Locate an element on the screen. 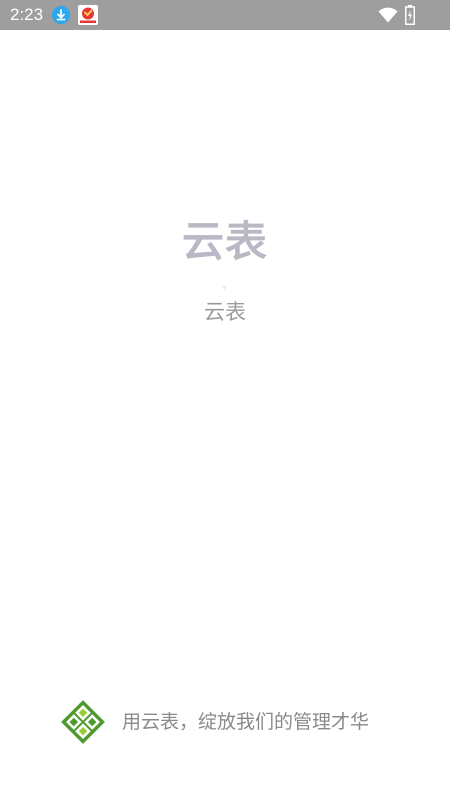 This screenshot has width=450, height=800. footer-brand: 用云表，绽放我们的管理才华 is located at coordinates (214, 722).